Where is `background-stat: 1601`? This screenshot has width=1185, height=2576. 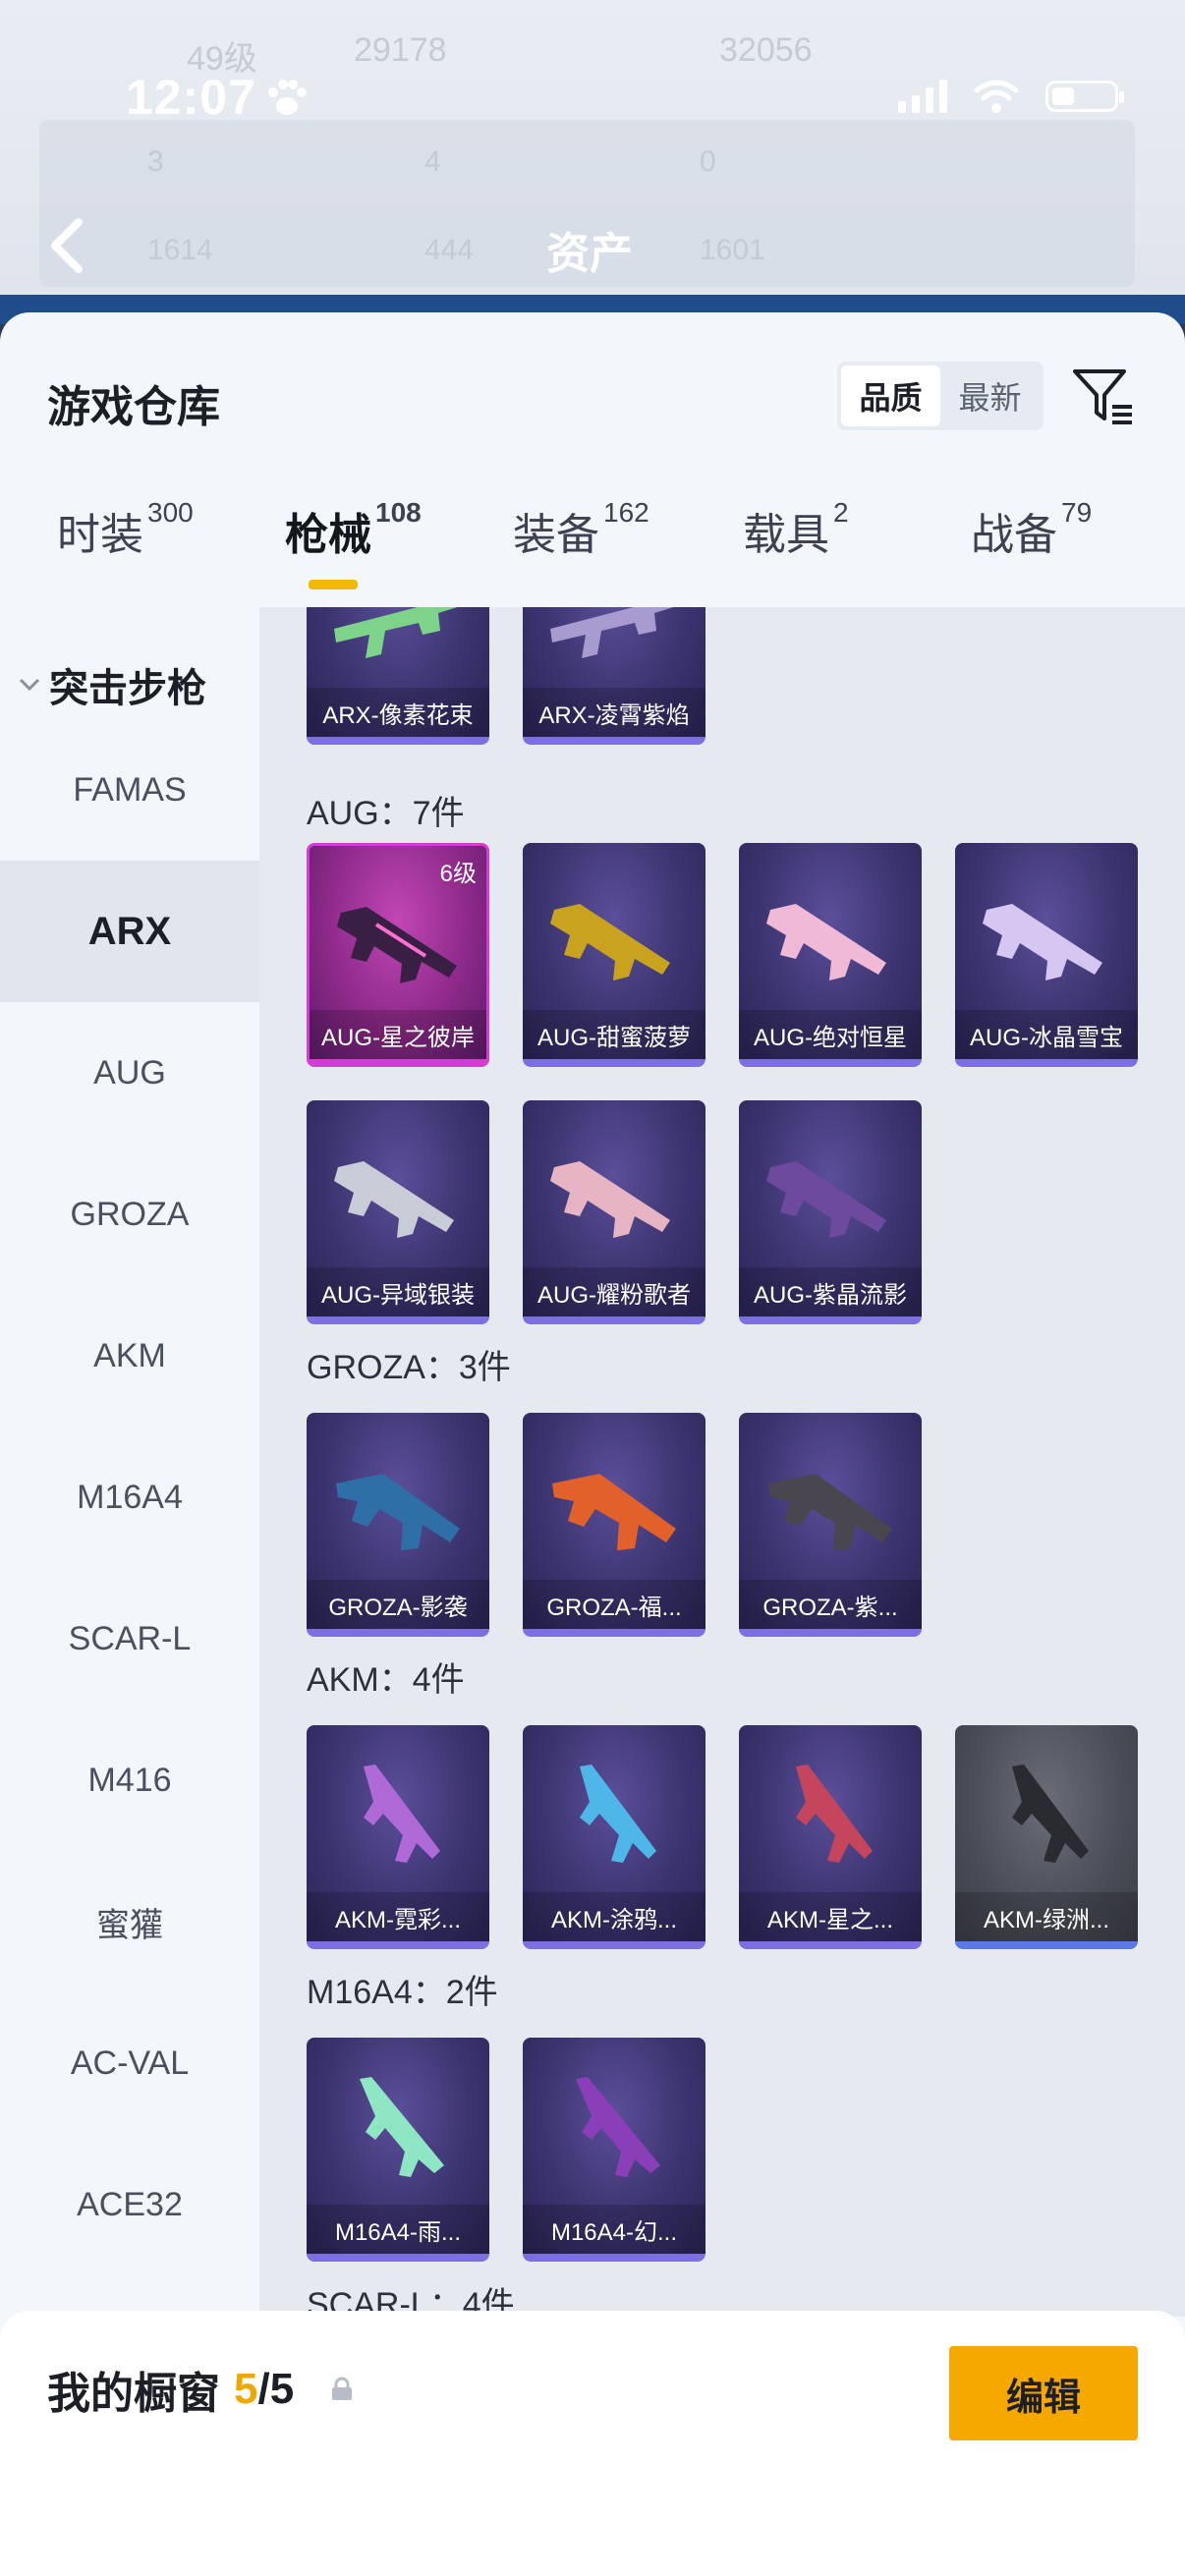 background-stat: 1601 is located at coordinates (732, 250).